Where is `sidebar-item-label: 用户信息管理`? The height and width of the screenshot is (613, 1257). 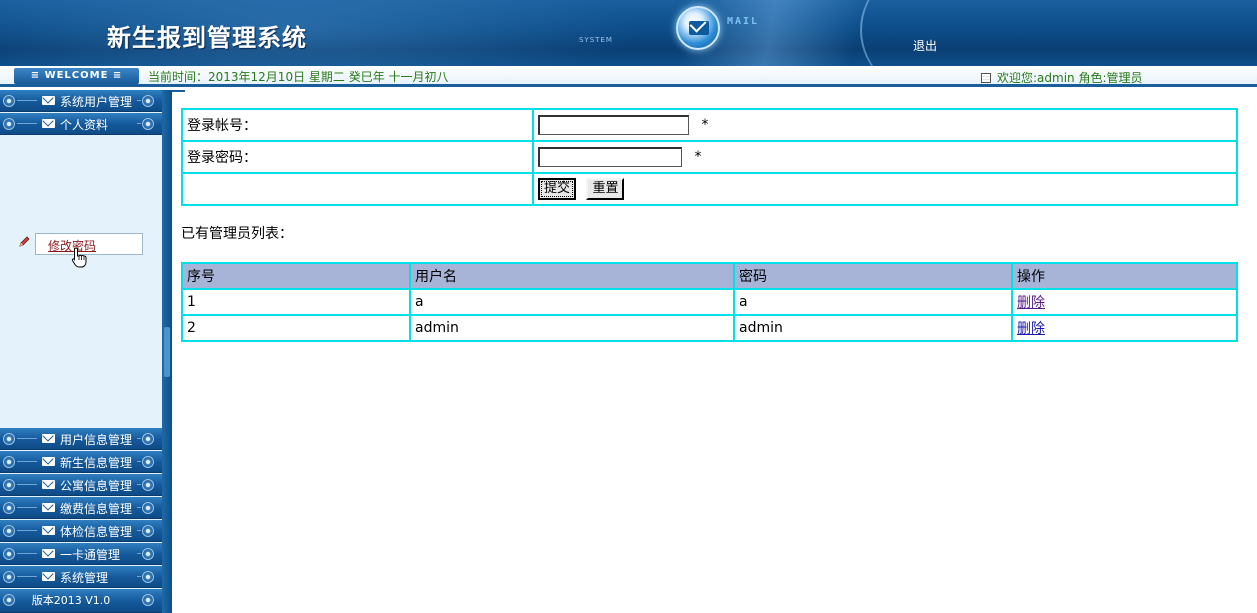 sidebar-item-label: 用户信息管理 is located at coordinates (96, 440).